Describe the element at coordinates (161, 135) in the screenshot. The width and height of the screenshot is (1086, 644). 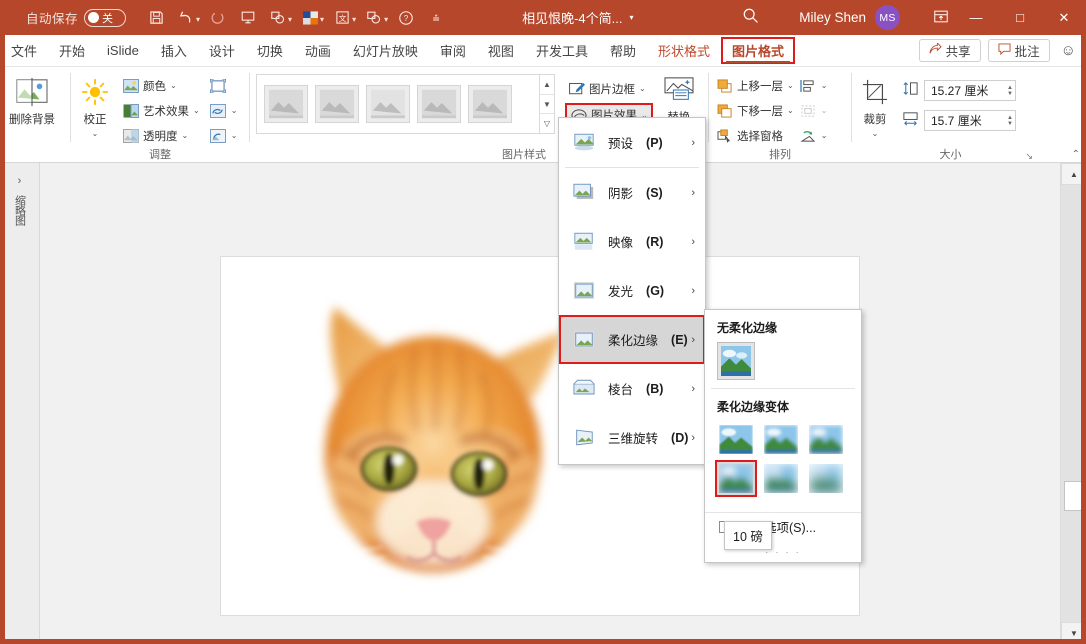
I see `transparency-button: 透明度 ⌄` at that location.